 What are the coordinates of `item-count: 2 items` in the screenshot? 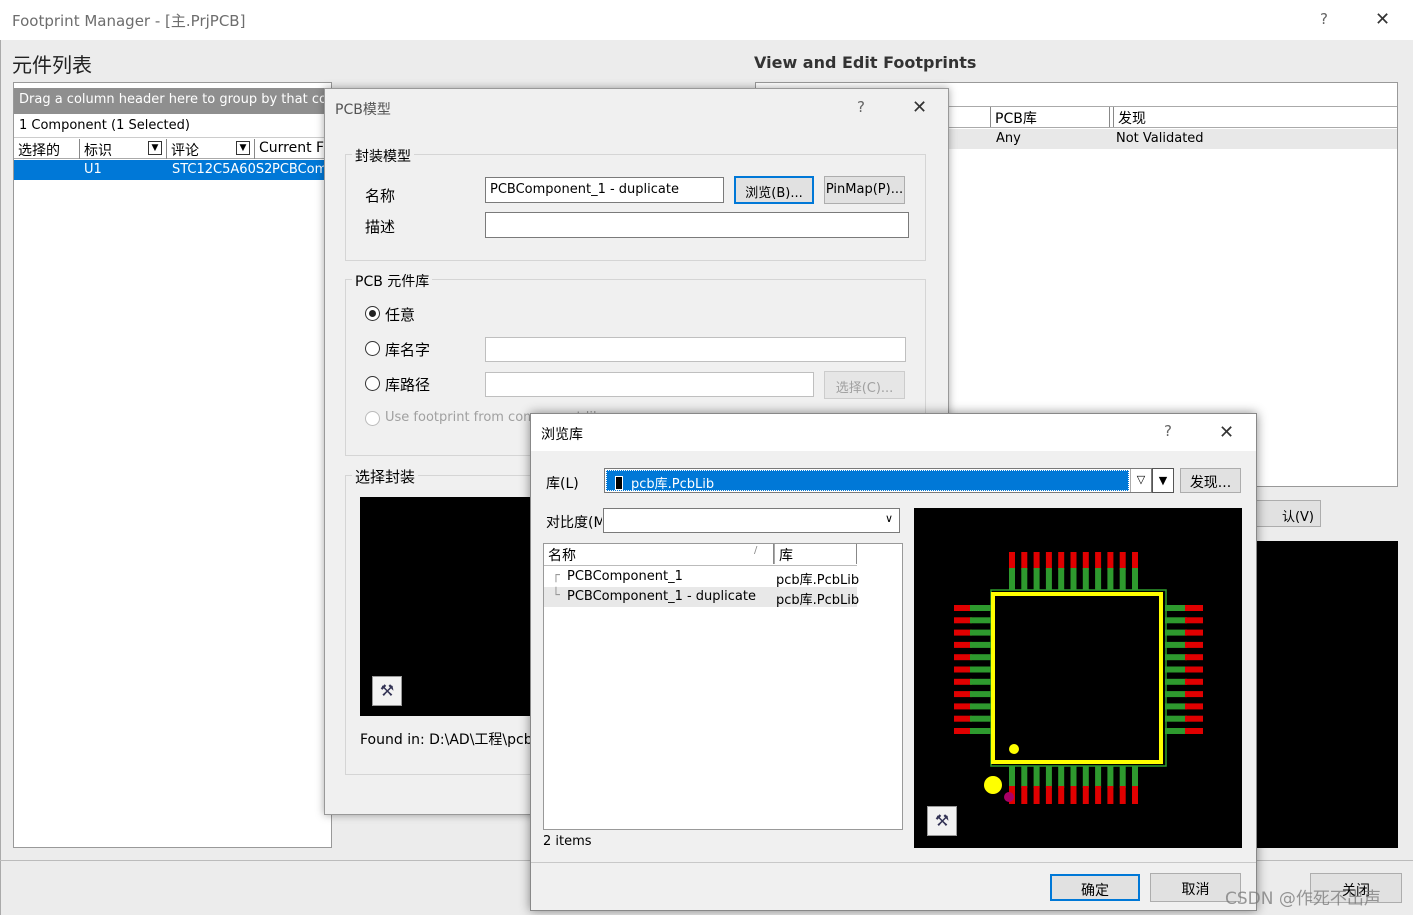 It's located at (567, 841).